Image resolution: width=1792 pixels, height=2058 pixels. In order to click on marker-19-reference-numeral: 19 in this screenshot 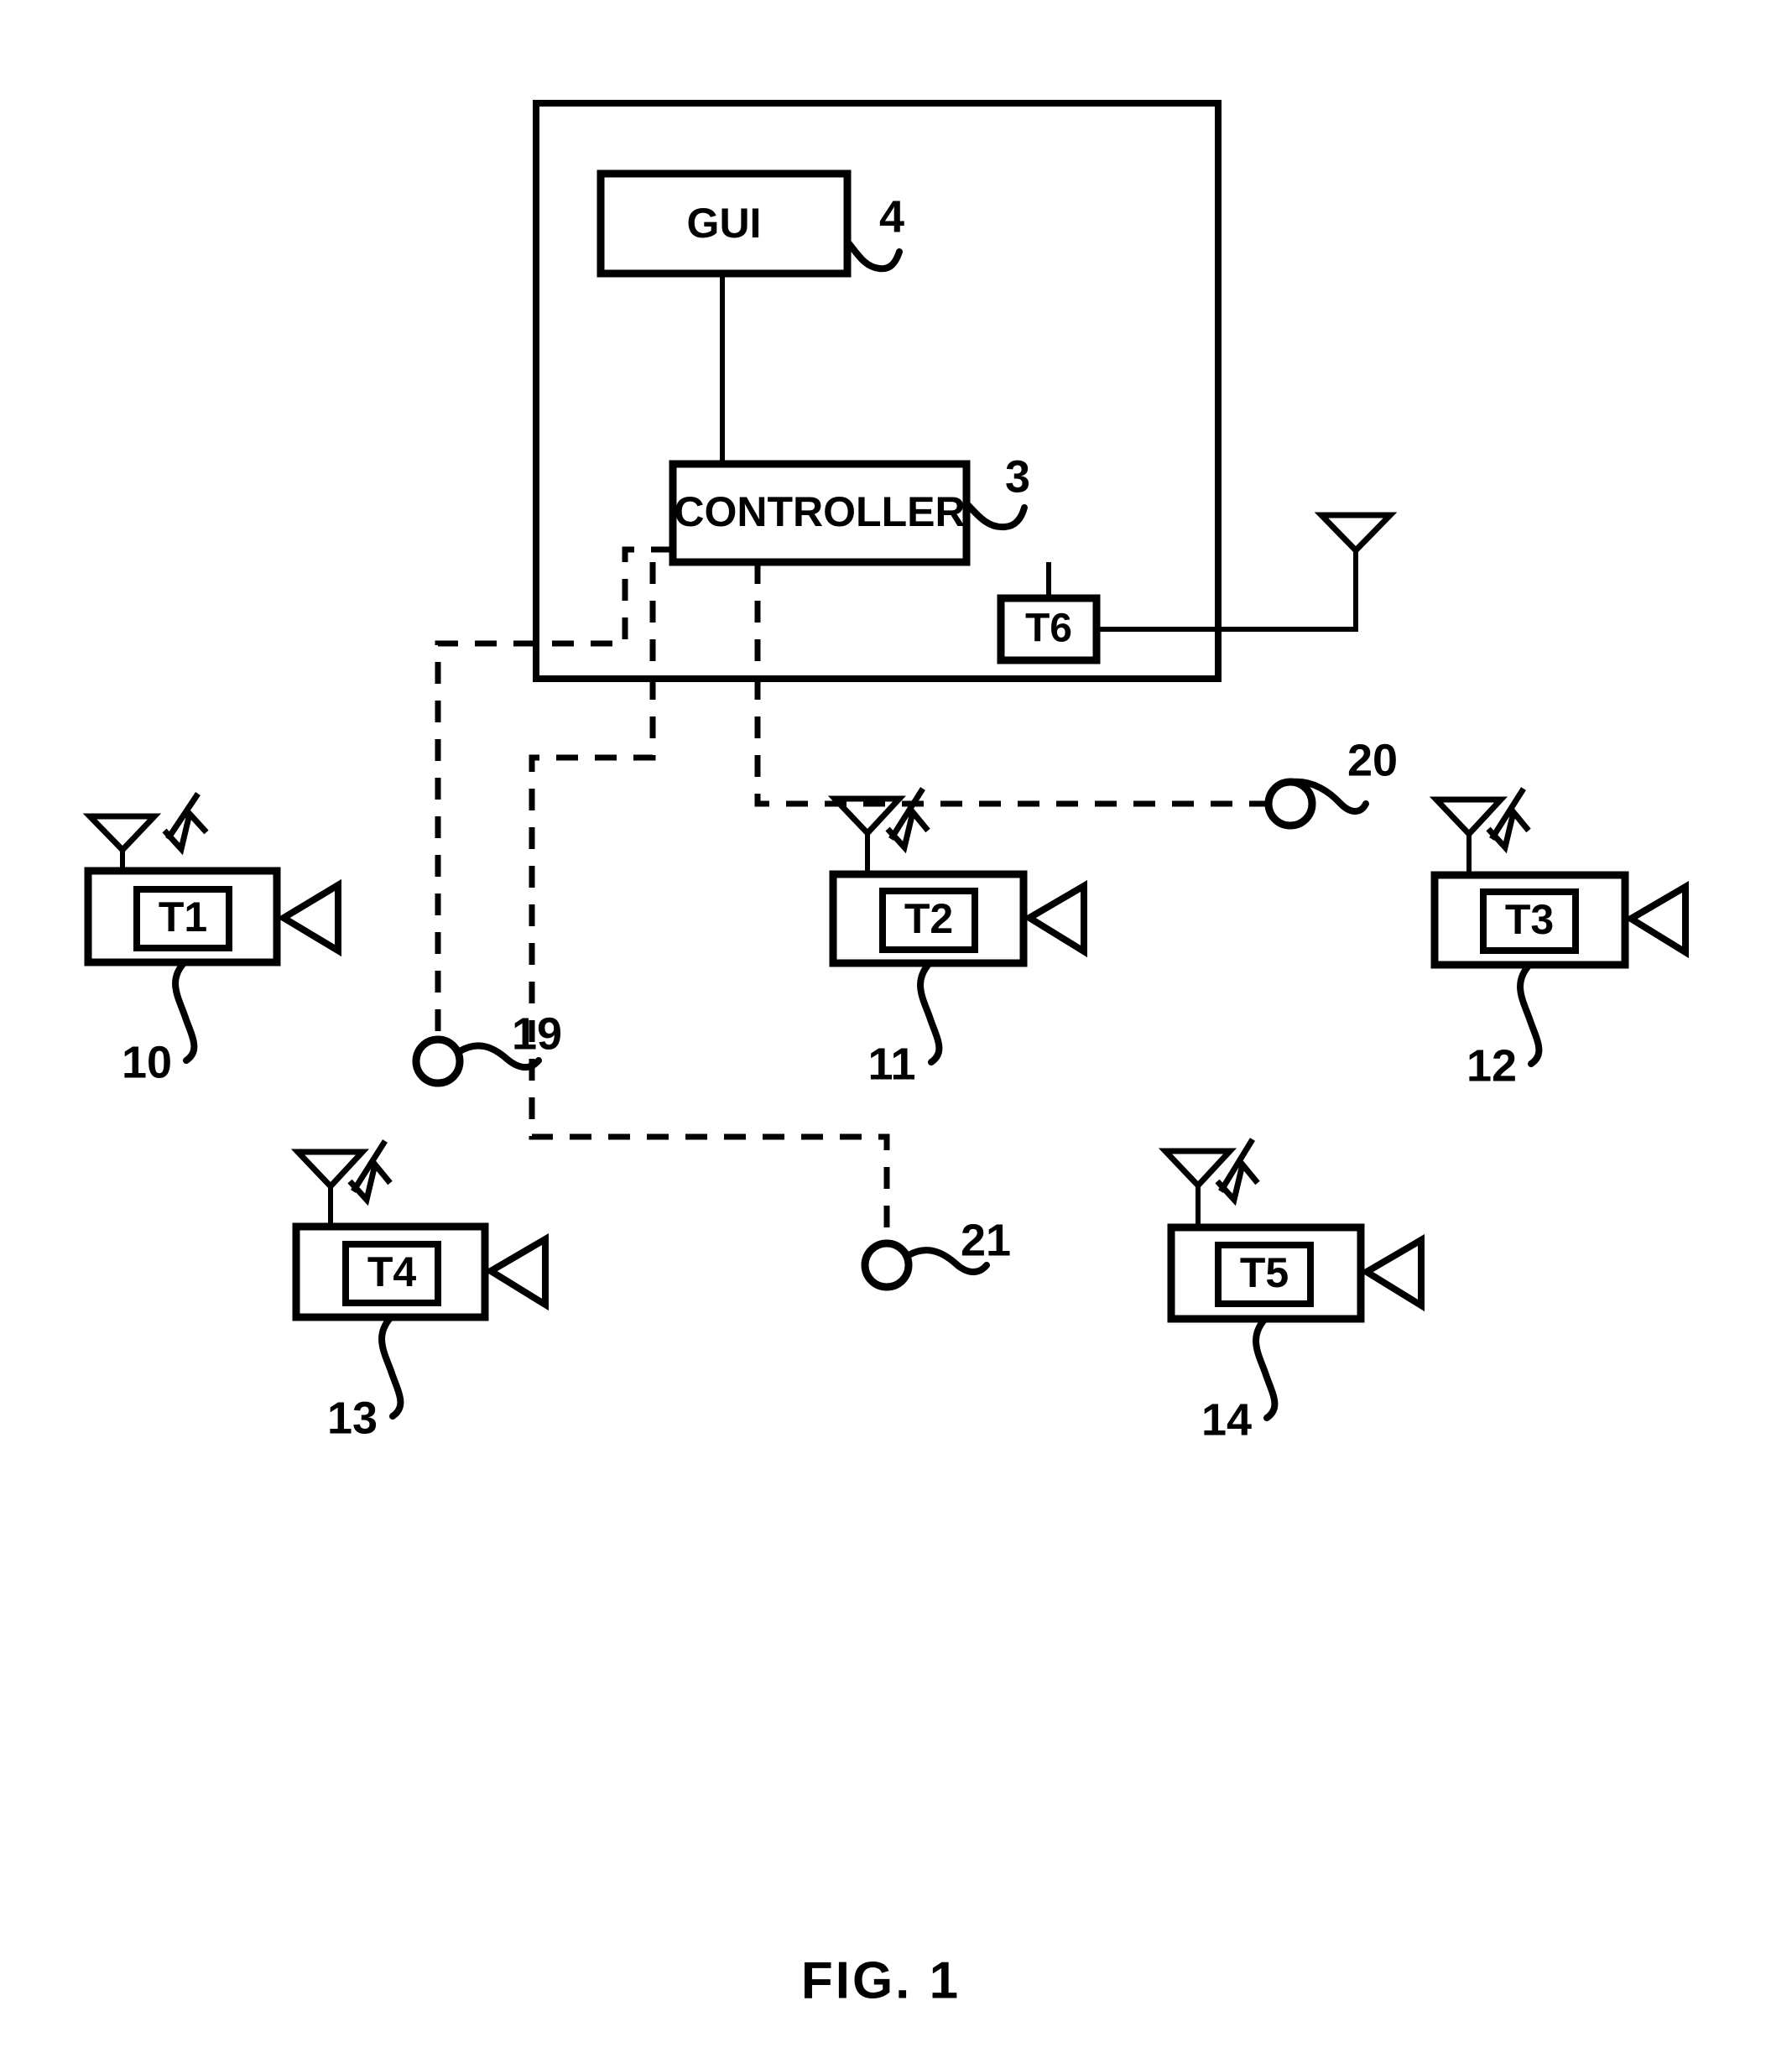, I will do `click(537, 1033)`.